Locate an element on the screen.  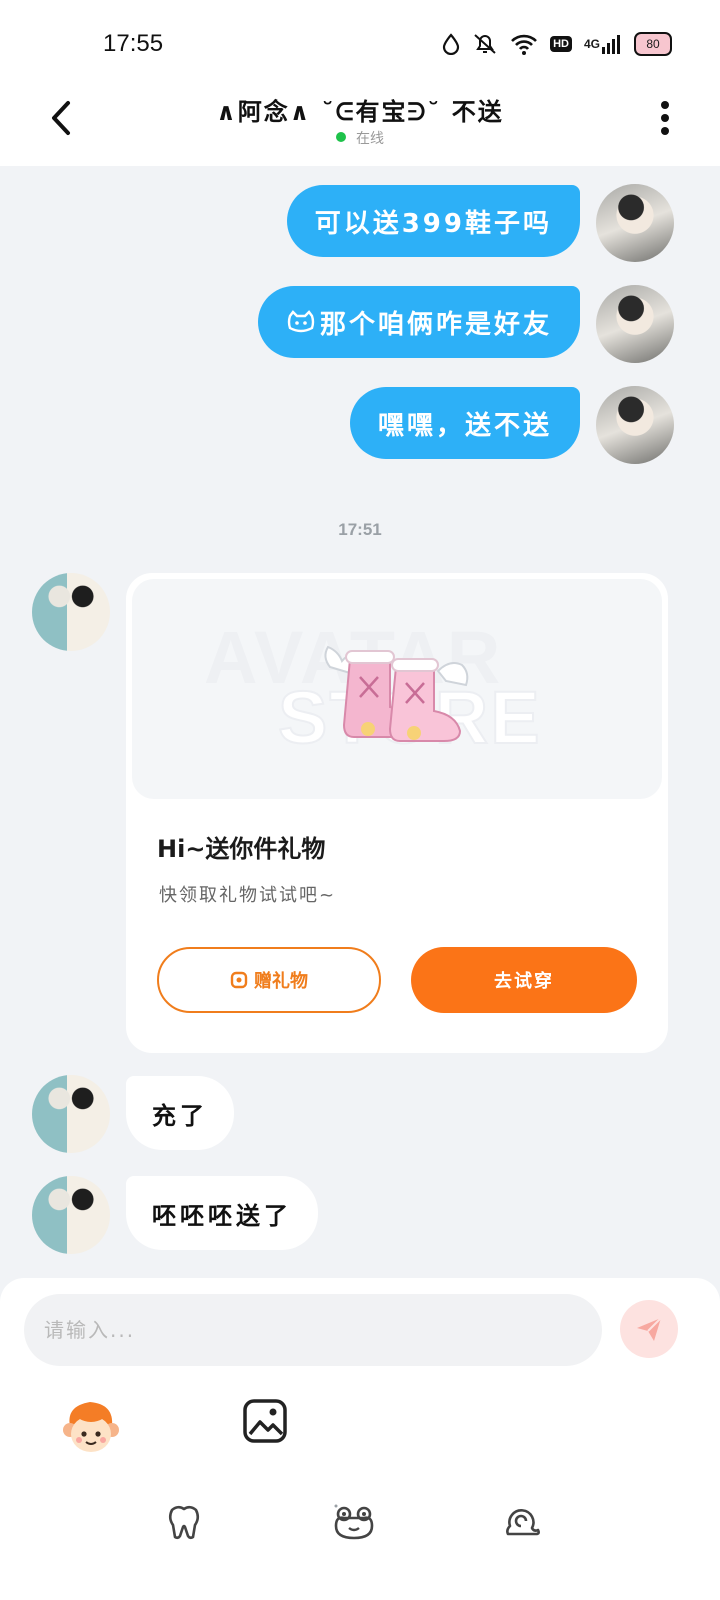
message-bubble-out: 那个咱俩咋是好友 is located at coordinates (418, 322).